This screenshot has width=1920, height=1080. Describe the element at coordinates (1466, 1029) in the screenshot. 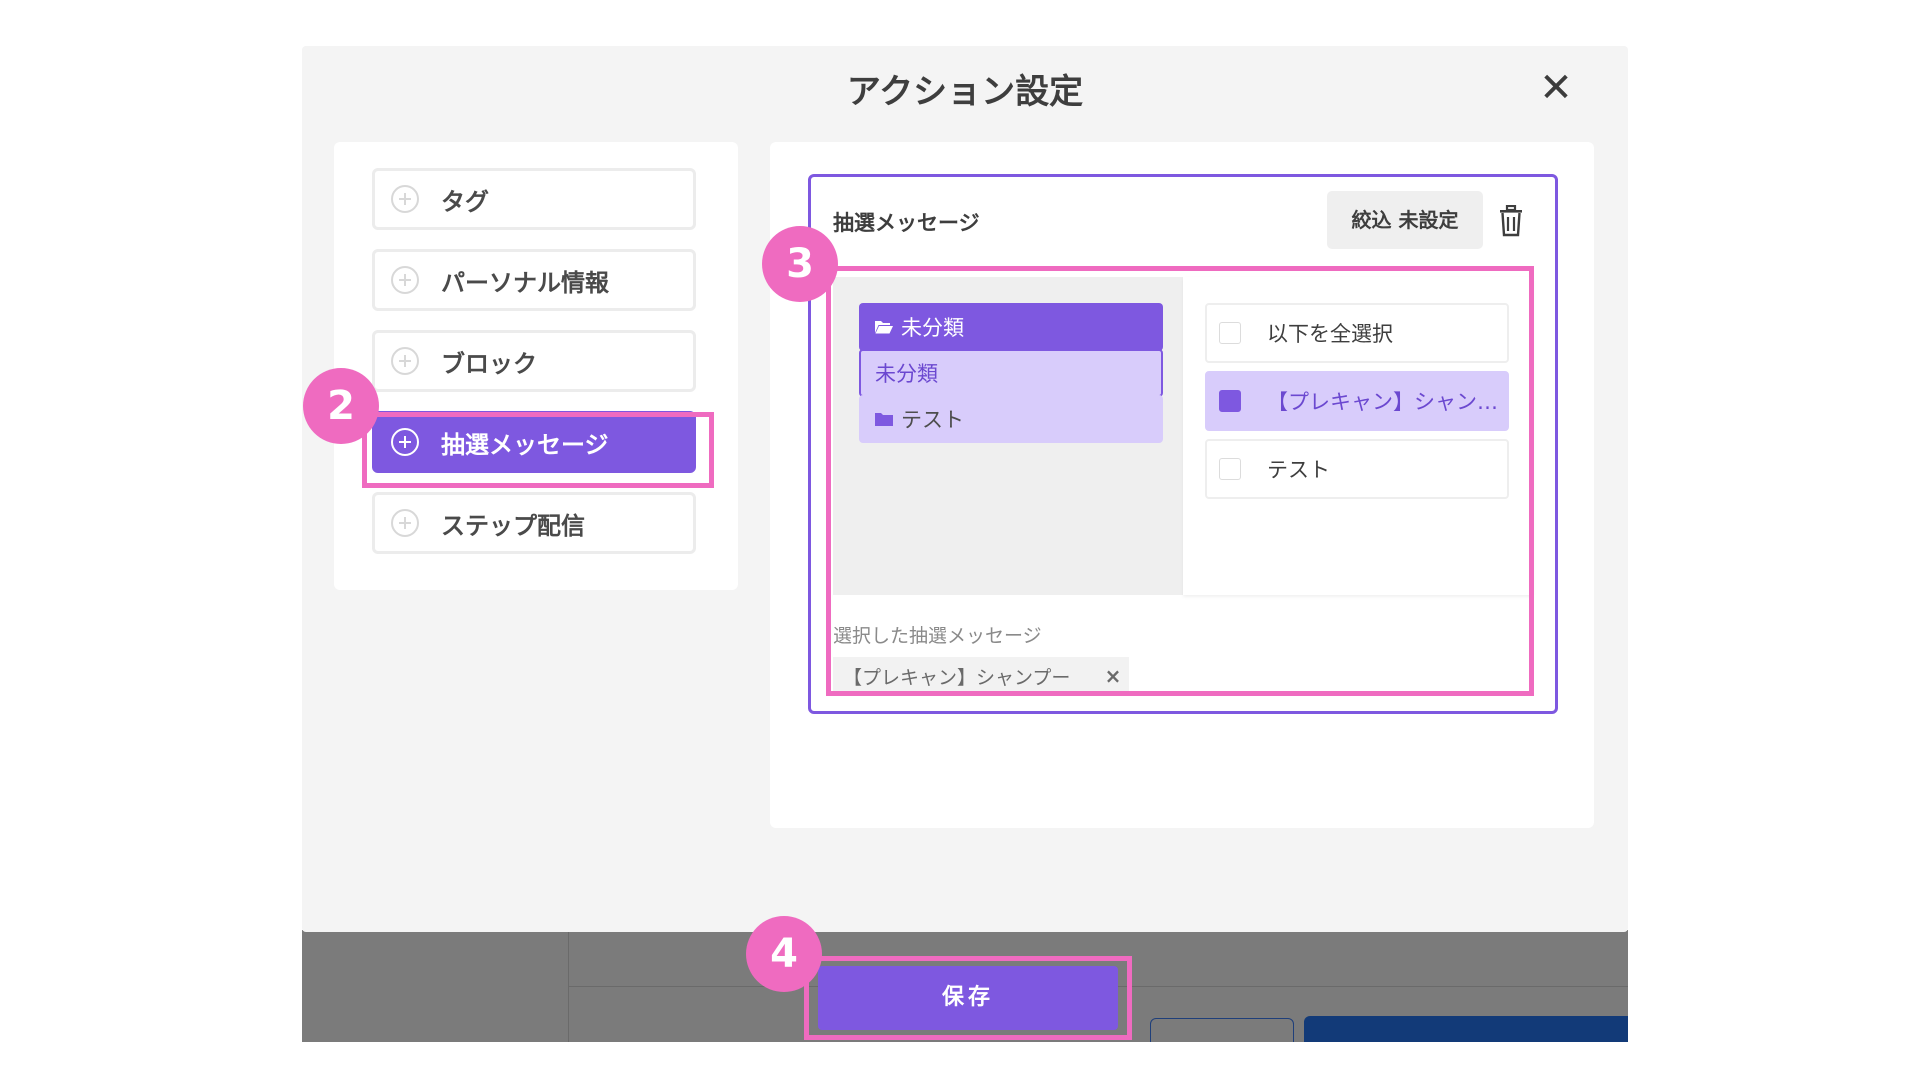

I see `background-primary-button` at that location.